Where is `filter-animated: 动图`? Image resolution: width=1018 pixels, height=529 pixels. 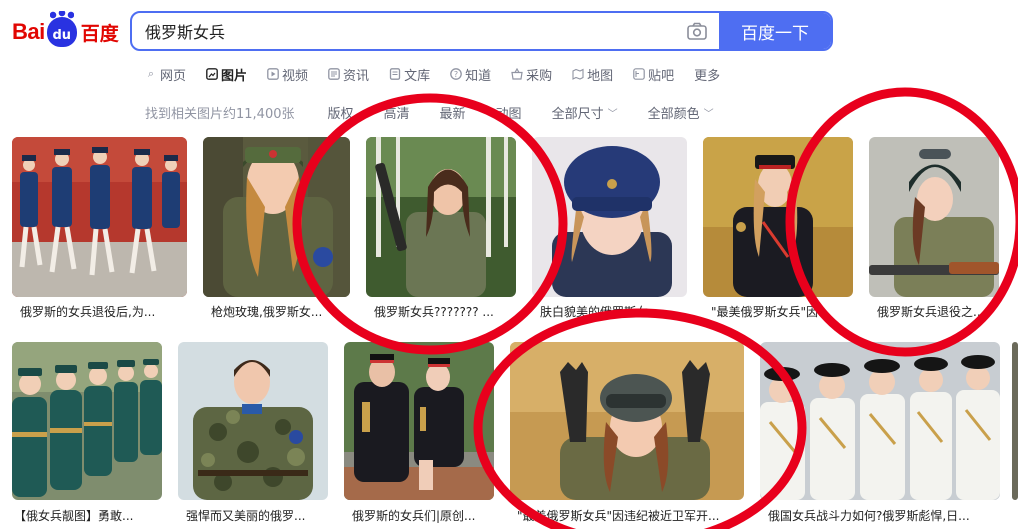
filter-animated: 动图 is located at coordinates (509, 112).